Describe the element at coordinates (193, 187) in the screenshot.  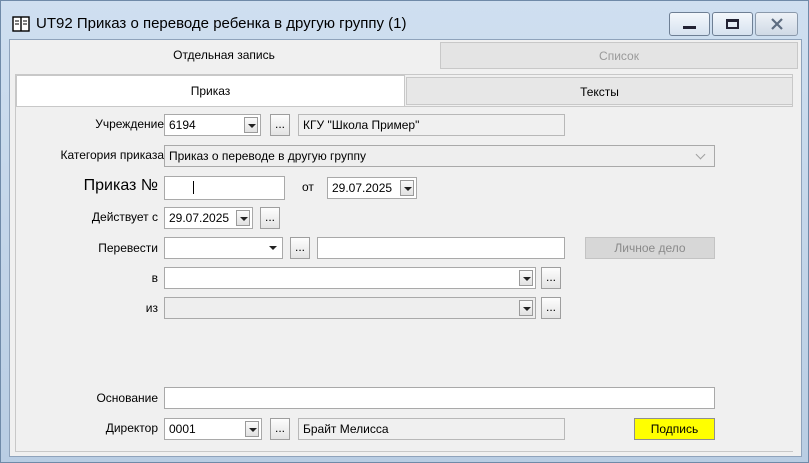
I see `text-caret` at that location.